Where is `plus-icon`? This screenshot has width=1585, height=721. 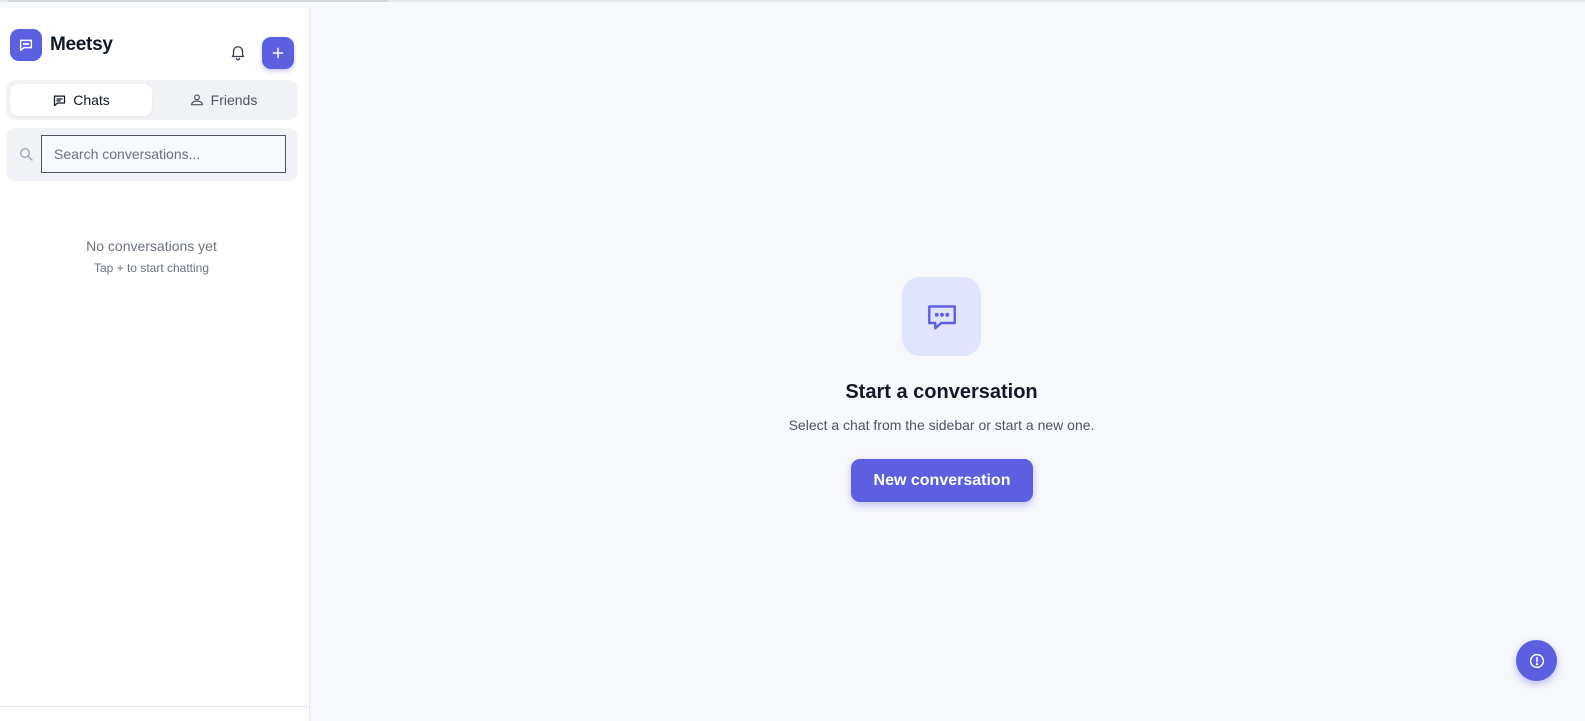 plus-icon is located at coordinates (278, 53).